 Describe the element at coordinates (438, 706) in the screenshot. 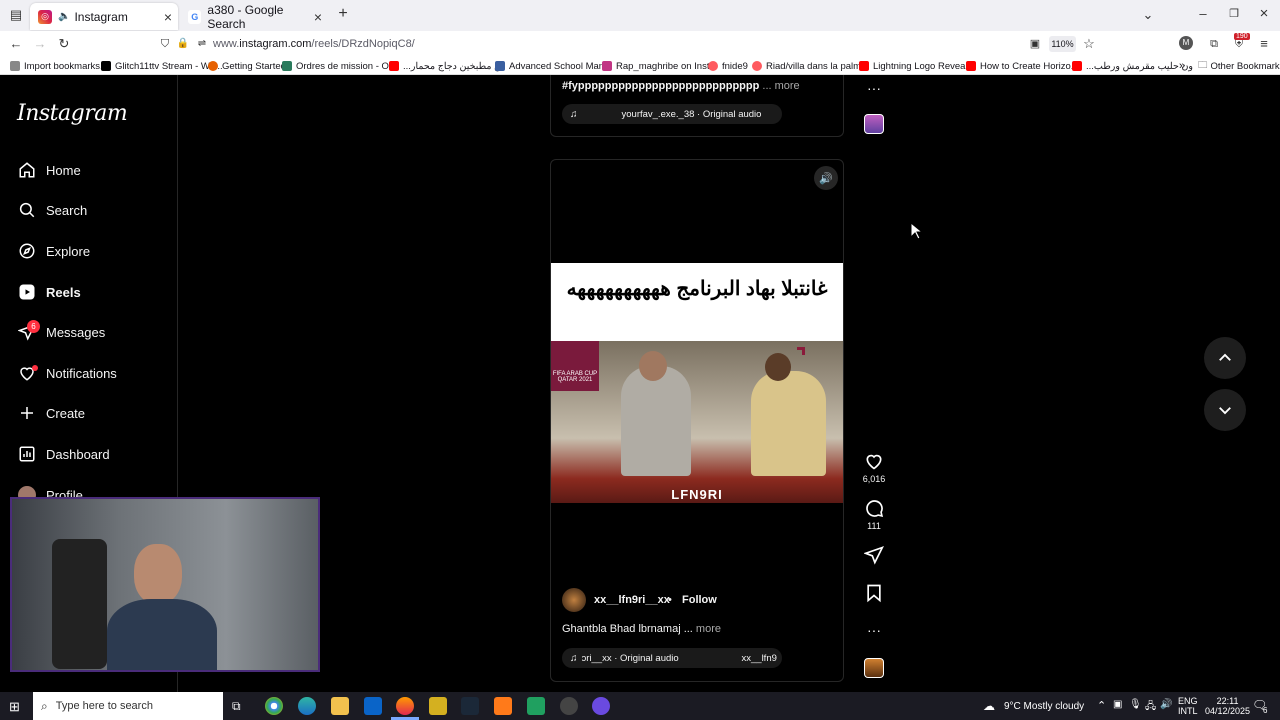

I see `app-icon-yellow` at that location.